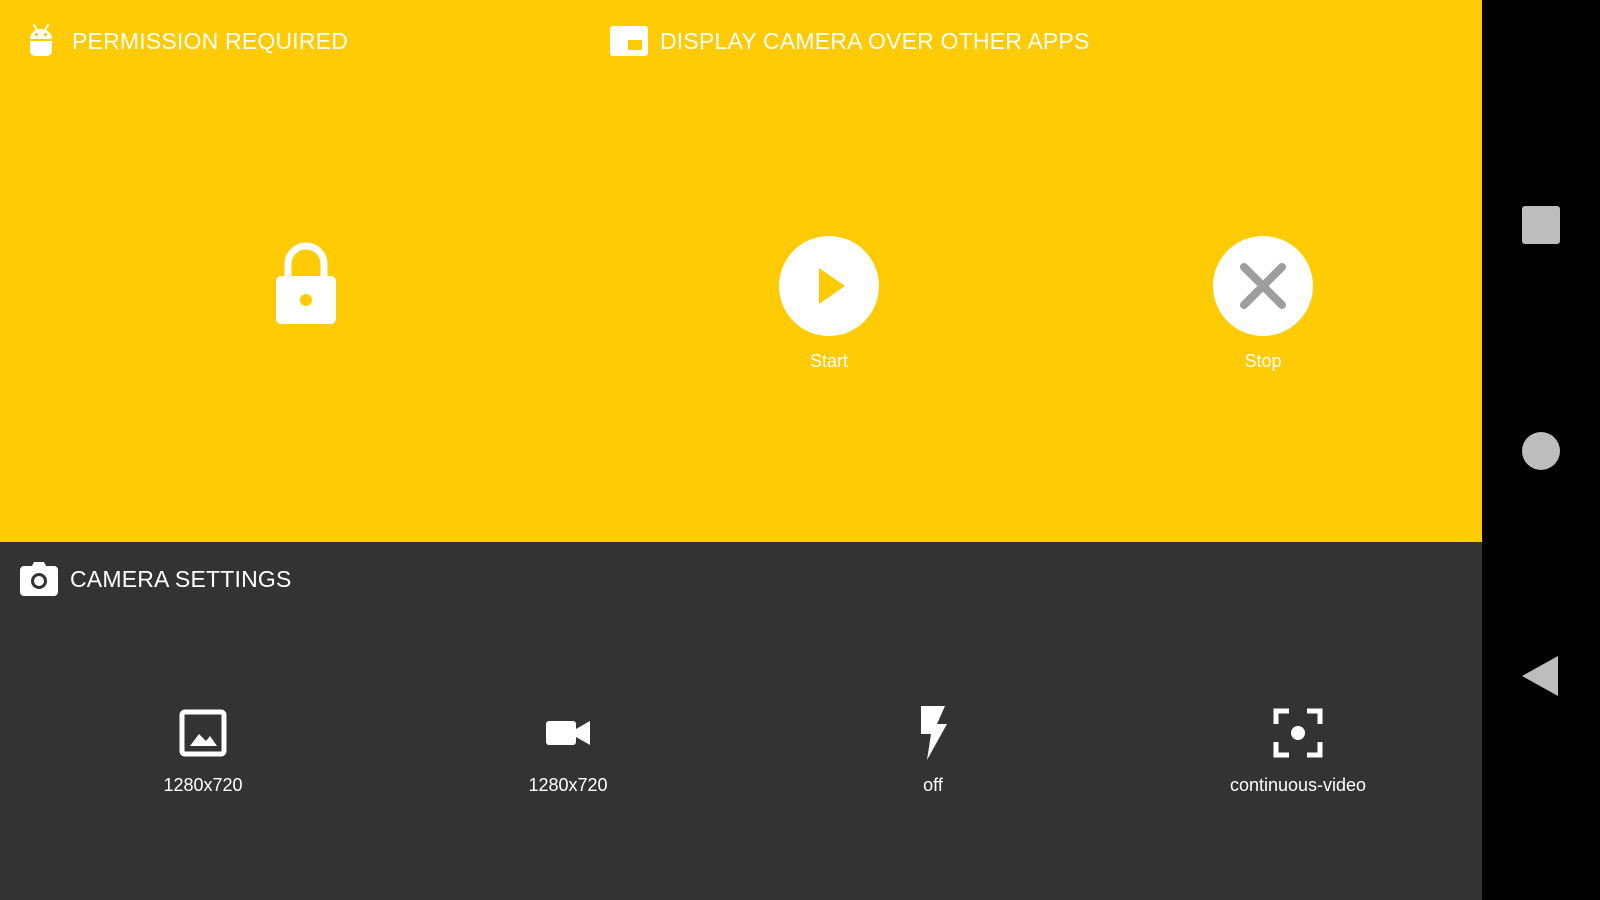 Image resolution: width=1600 pixels, height=900 pixels. I want to click on back-triangle-icon, so click(1540, 676).